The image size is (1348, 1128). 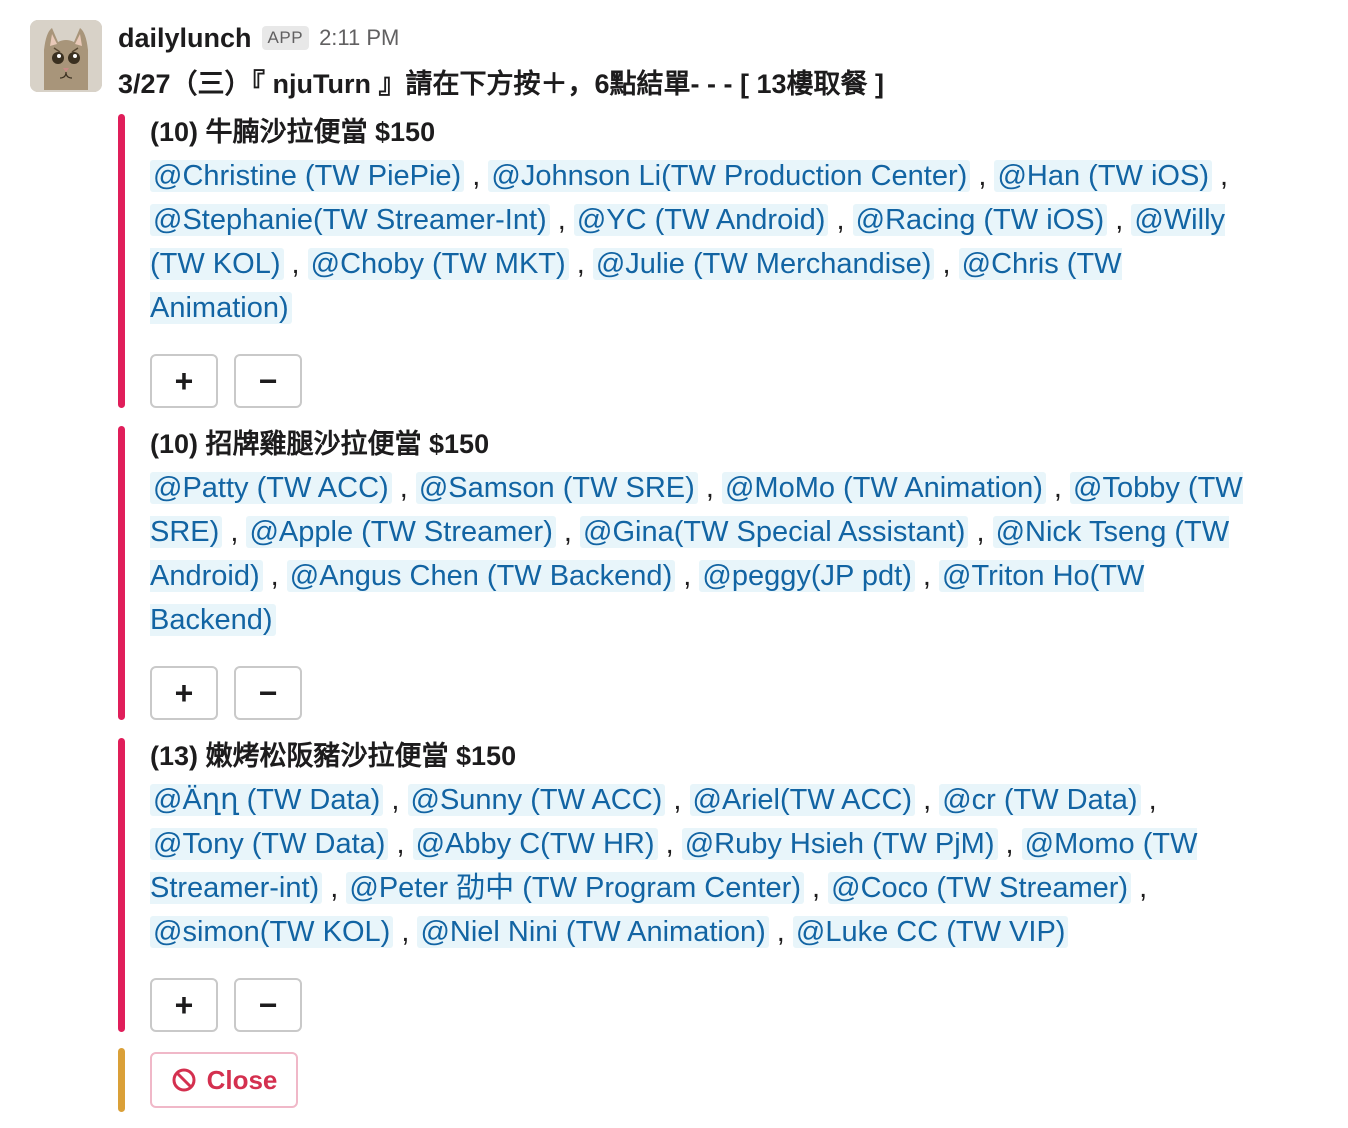 What do you see at coordinates (401, 532) in the screenshot?
I see `mention-link: @Apple (TW Streamer)` at bounding box center [401, 532].